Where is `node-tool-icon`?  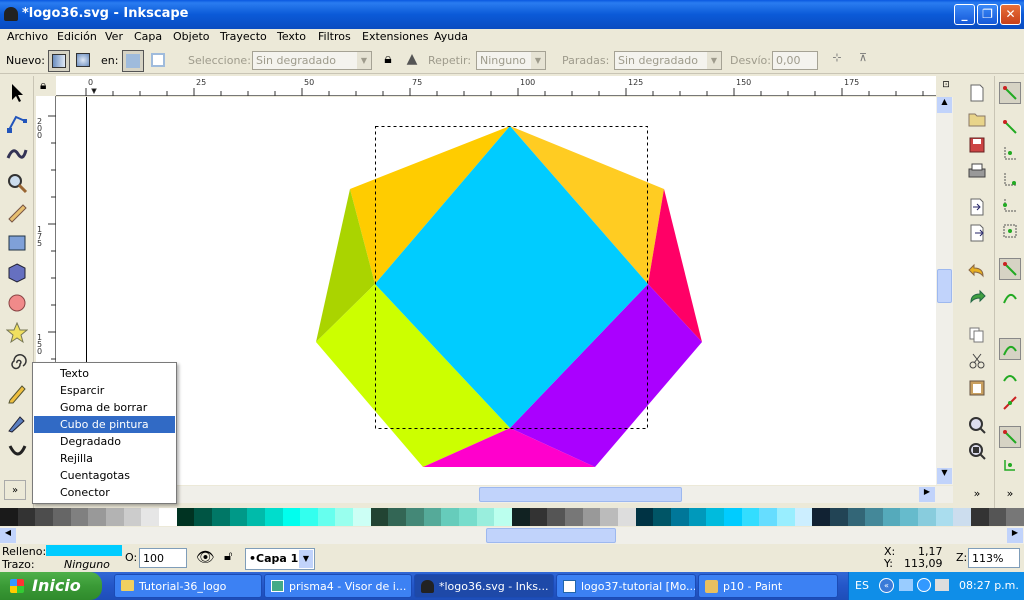 node-tool-icon is located at coordinates (17, 123).